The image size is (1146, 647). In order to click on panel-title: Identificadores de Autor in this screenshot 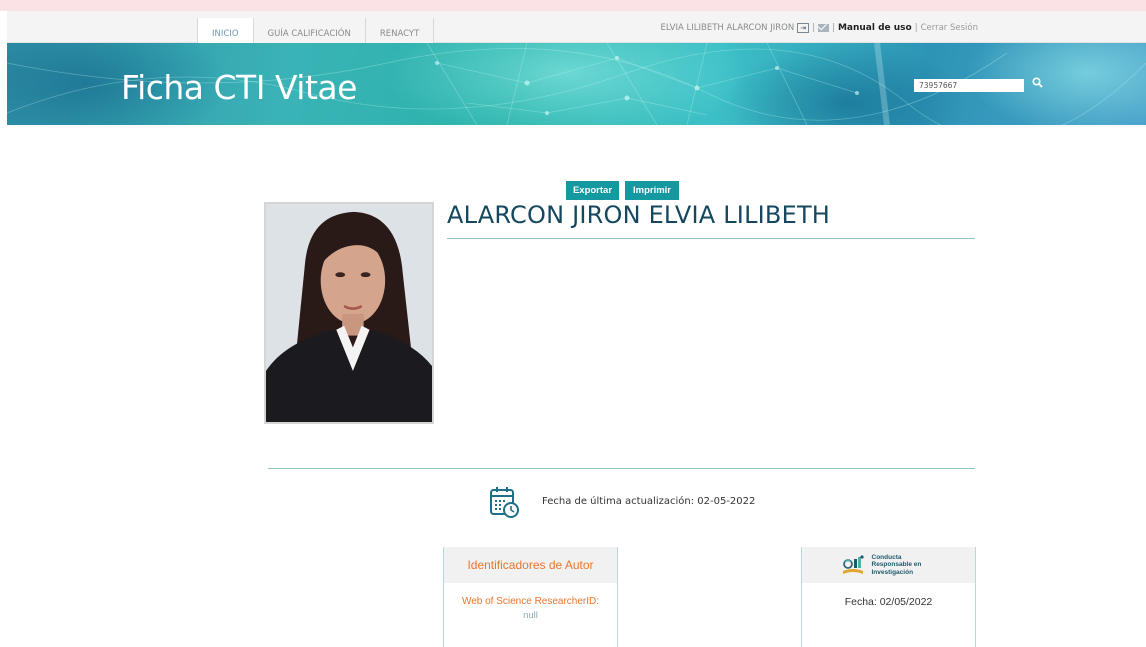, I will do `click(530, 565)`.